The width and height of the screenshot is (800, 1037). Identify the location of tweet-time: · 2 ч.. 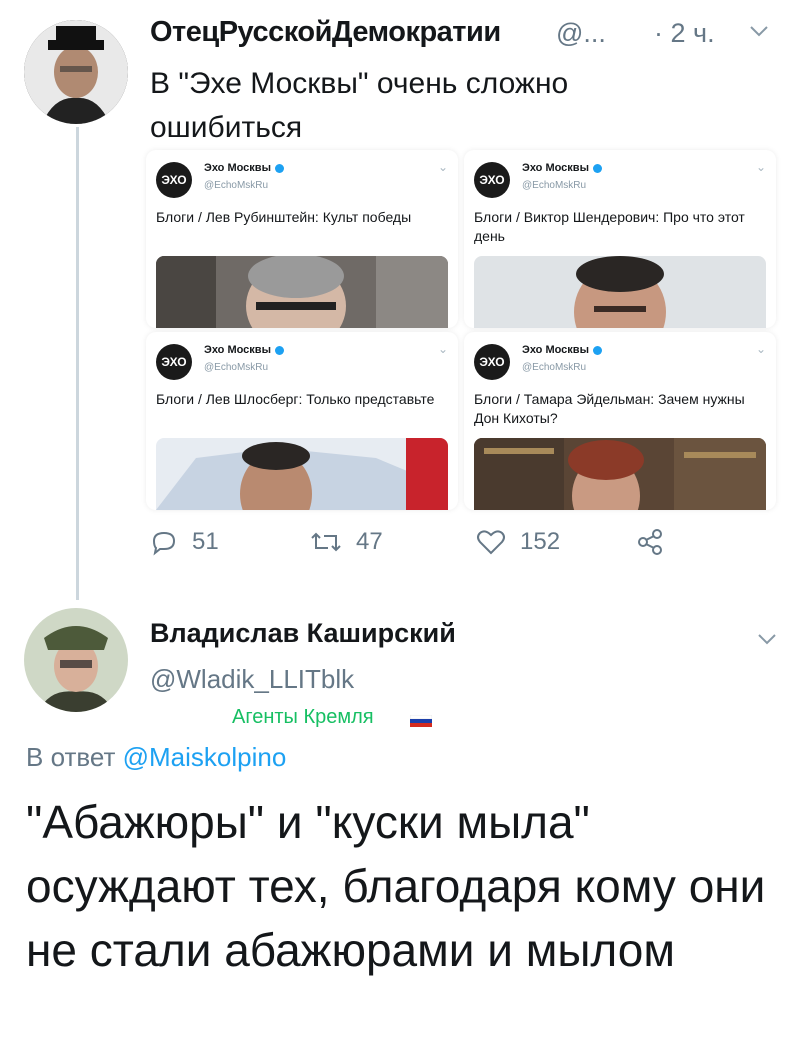
(684, 33).